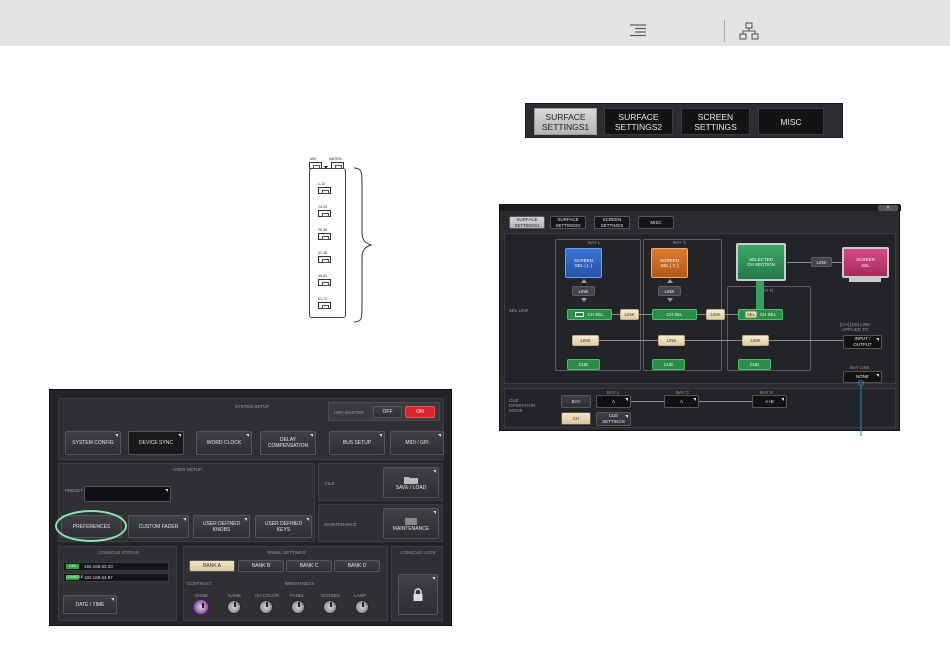 The height and width of the screenshot is (671, 950). What do you see at coordinates (865, 262) in the screenshot?
I see `screen-sel-button: SCREEN SEL` at bounding box center [865, 262].